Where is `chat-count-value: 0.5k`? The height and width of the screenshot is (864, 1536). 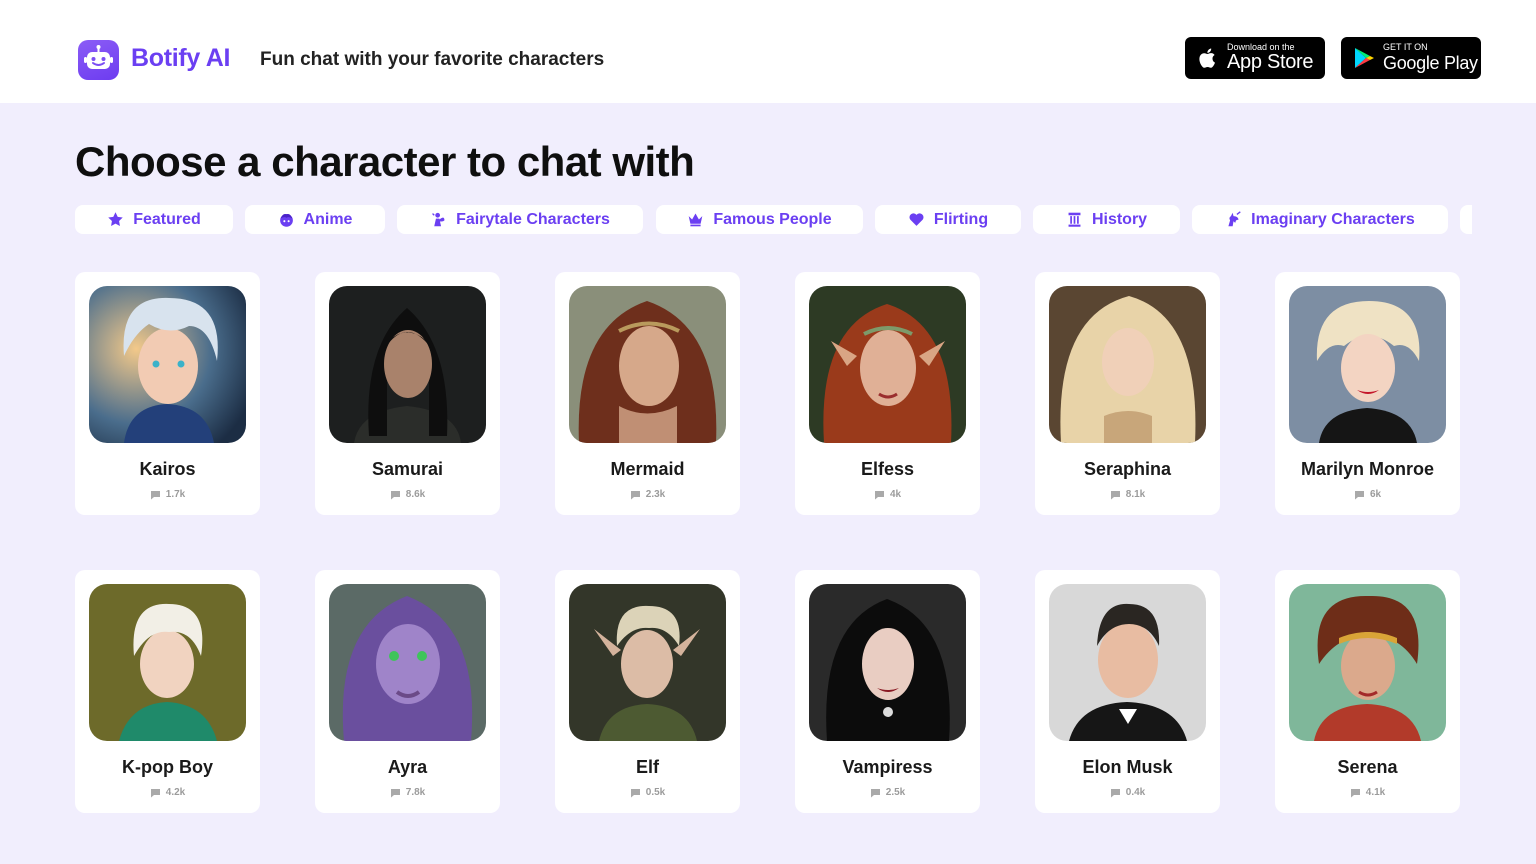
chat-count-value: 0.5k is located at coordinates (655, 792).